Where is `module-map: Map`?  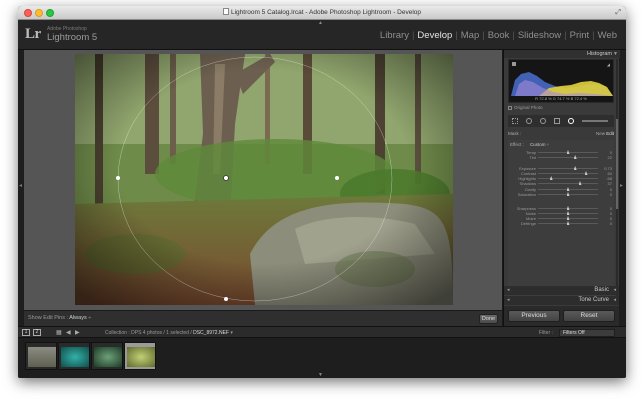
module-map: Map is located at coordinates (470, 35).